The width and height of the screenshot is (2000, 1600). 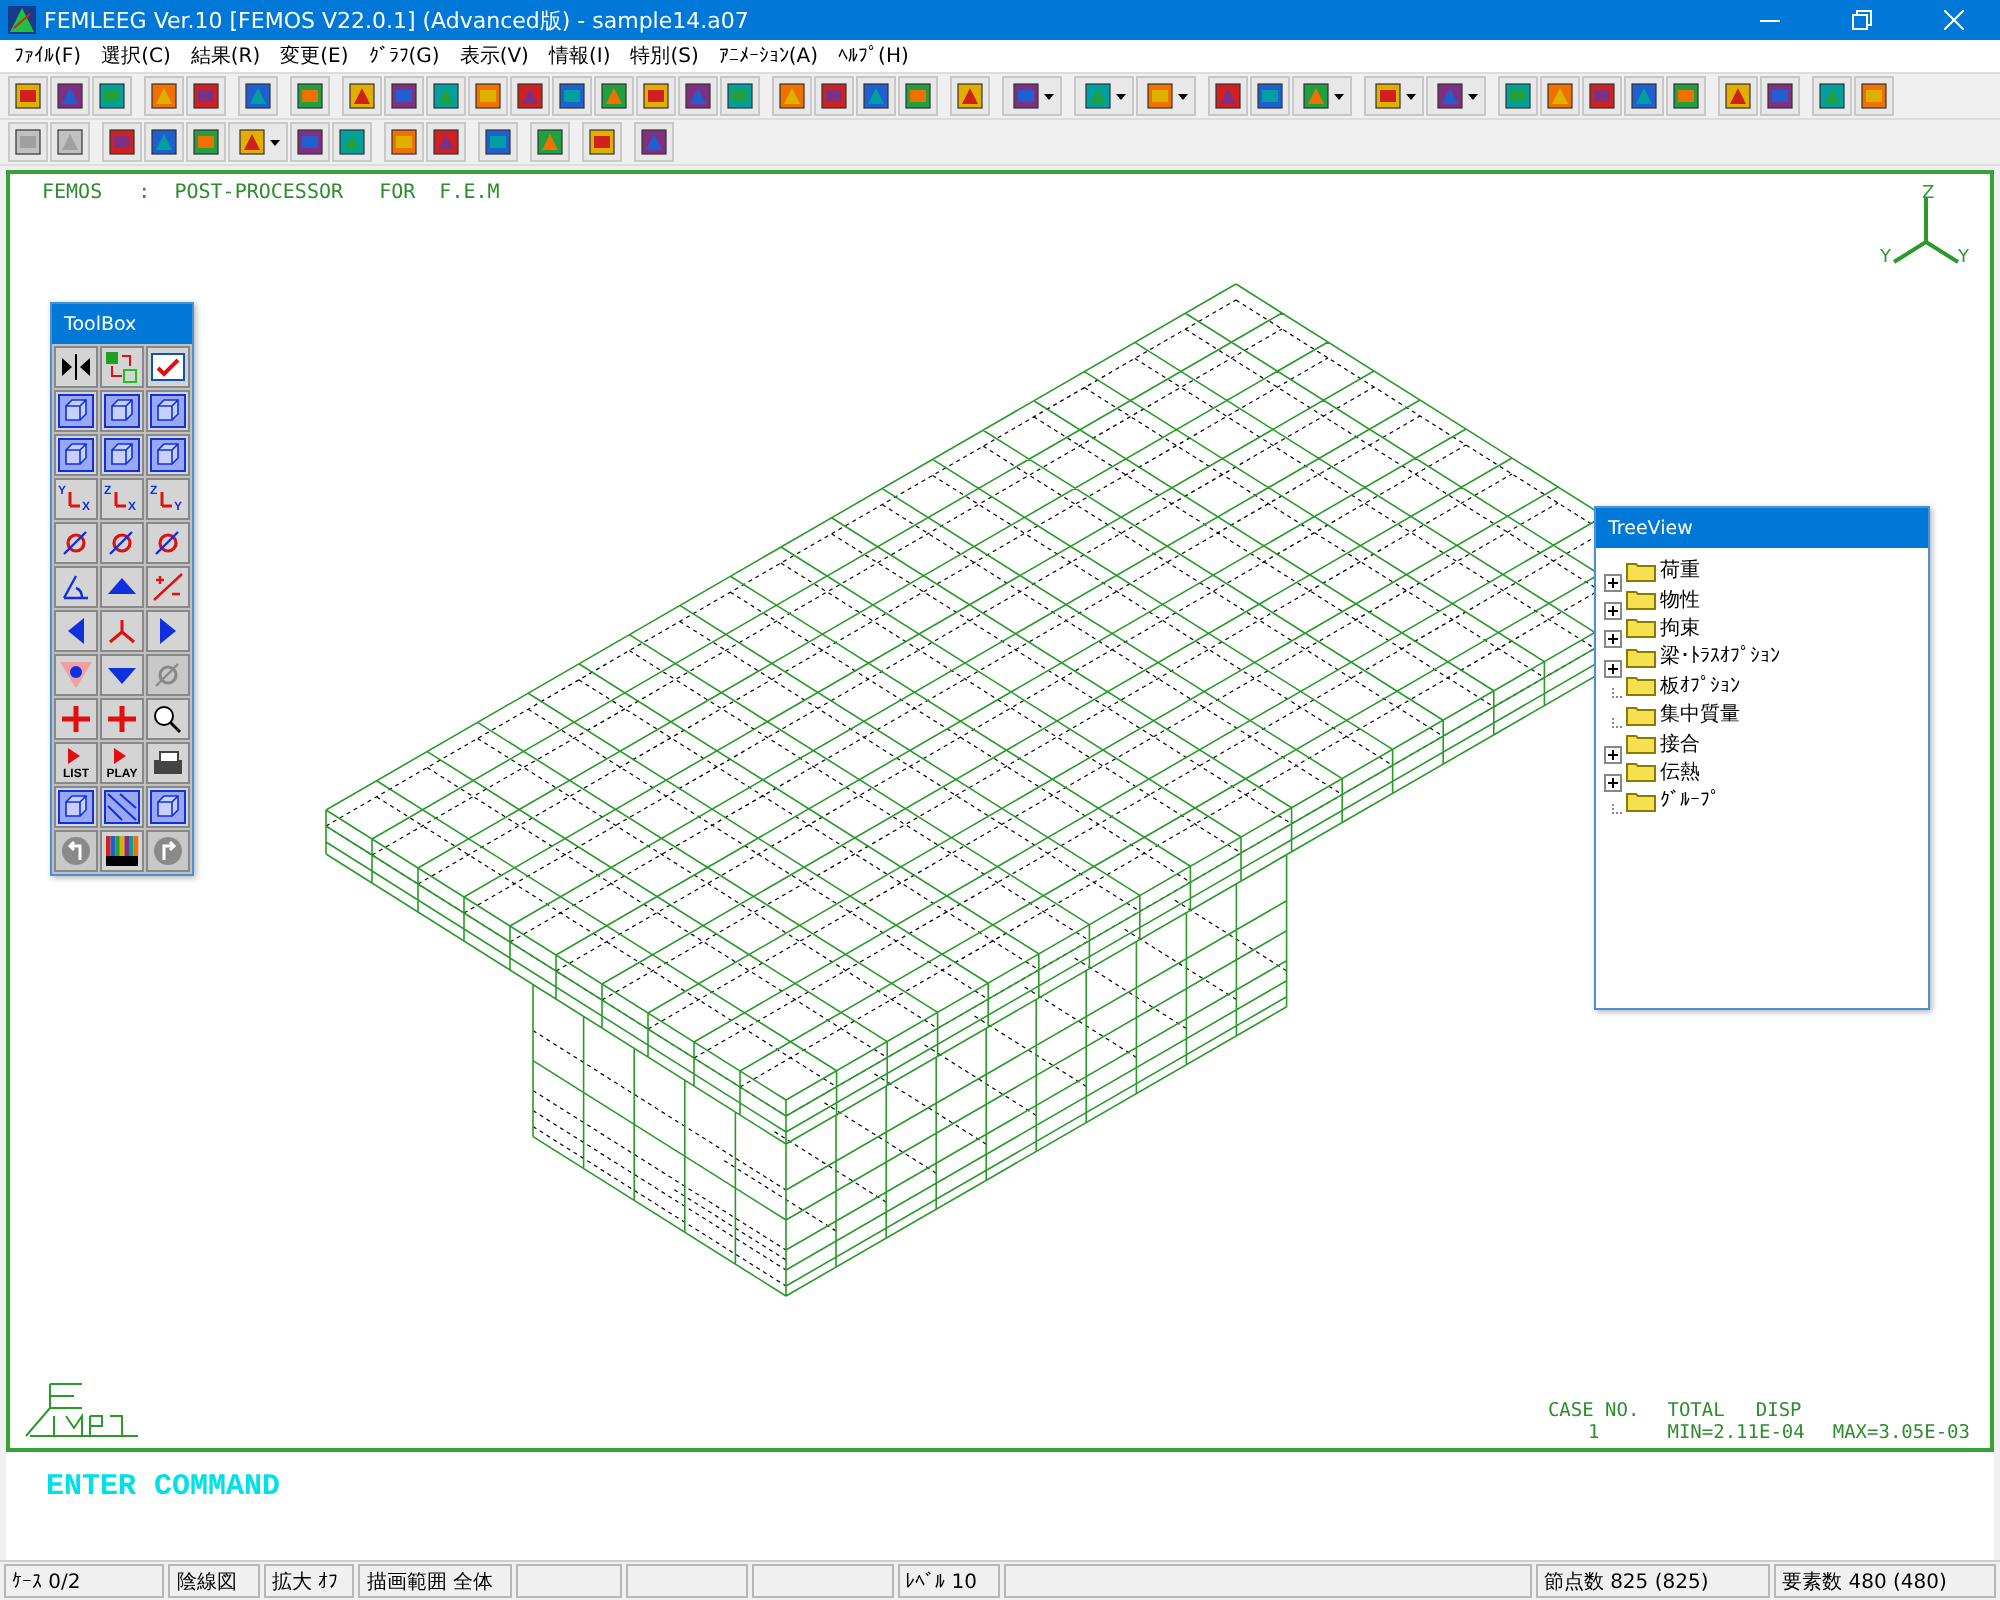 I want to click on tree-item: 伝熱, so click(x=1762, y=772).